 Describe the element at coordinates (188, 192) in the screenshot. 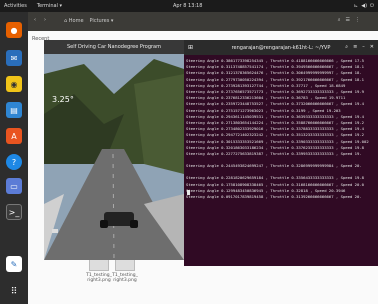

I see `terminal-cursor` at that location.